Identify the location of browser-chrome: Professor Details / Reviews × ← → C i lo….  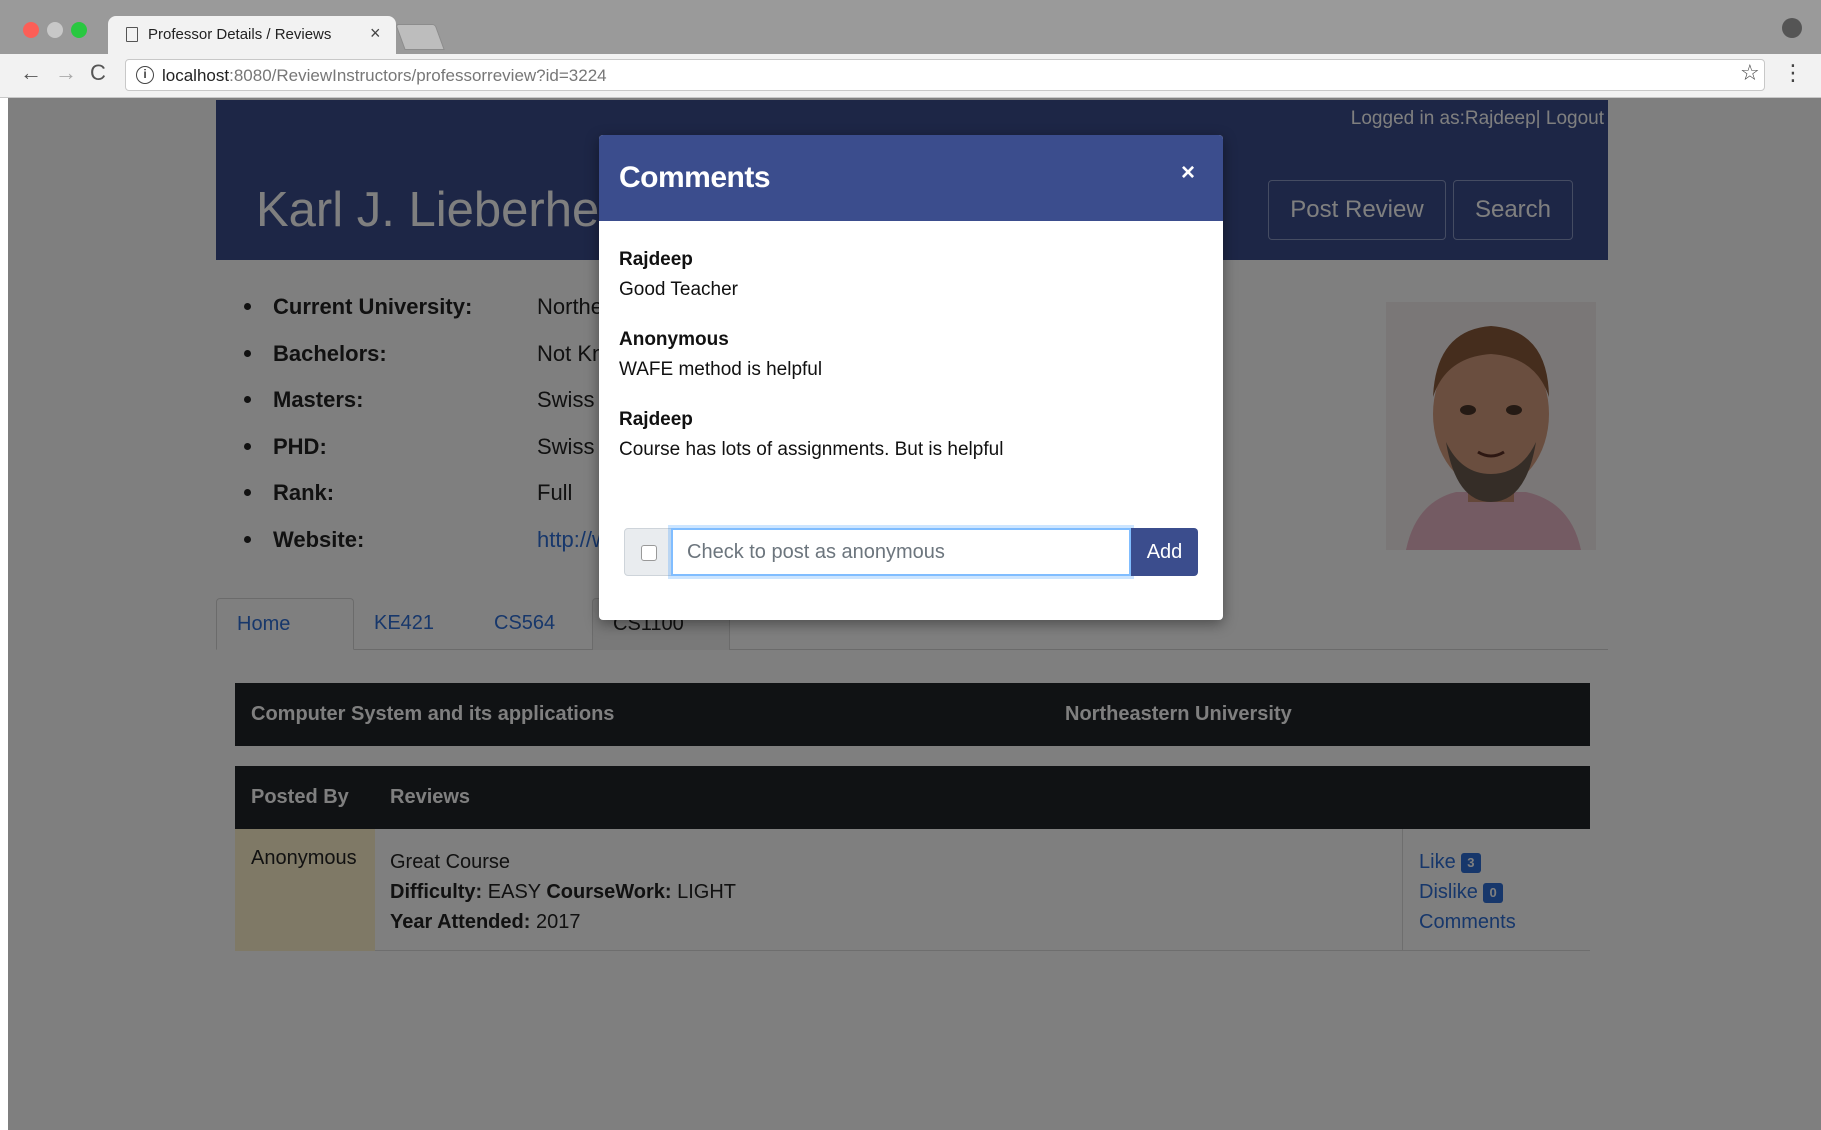
(910, 49).